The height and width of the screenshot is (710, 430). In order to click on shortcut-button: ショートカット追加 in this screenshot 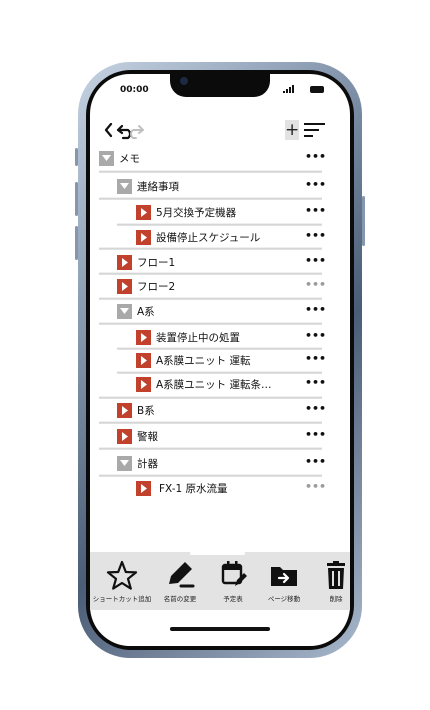, I will do `click(122, 581)`.